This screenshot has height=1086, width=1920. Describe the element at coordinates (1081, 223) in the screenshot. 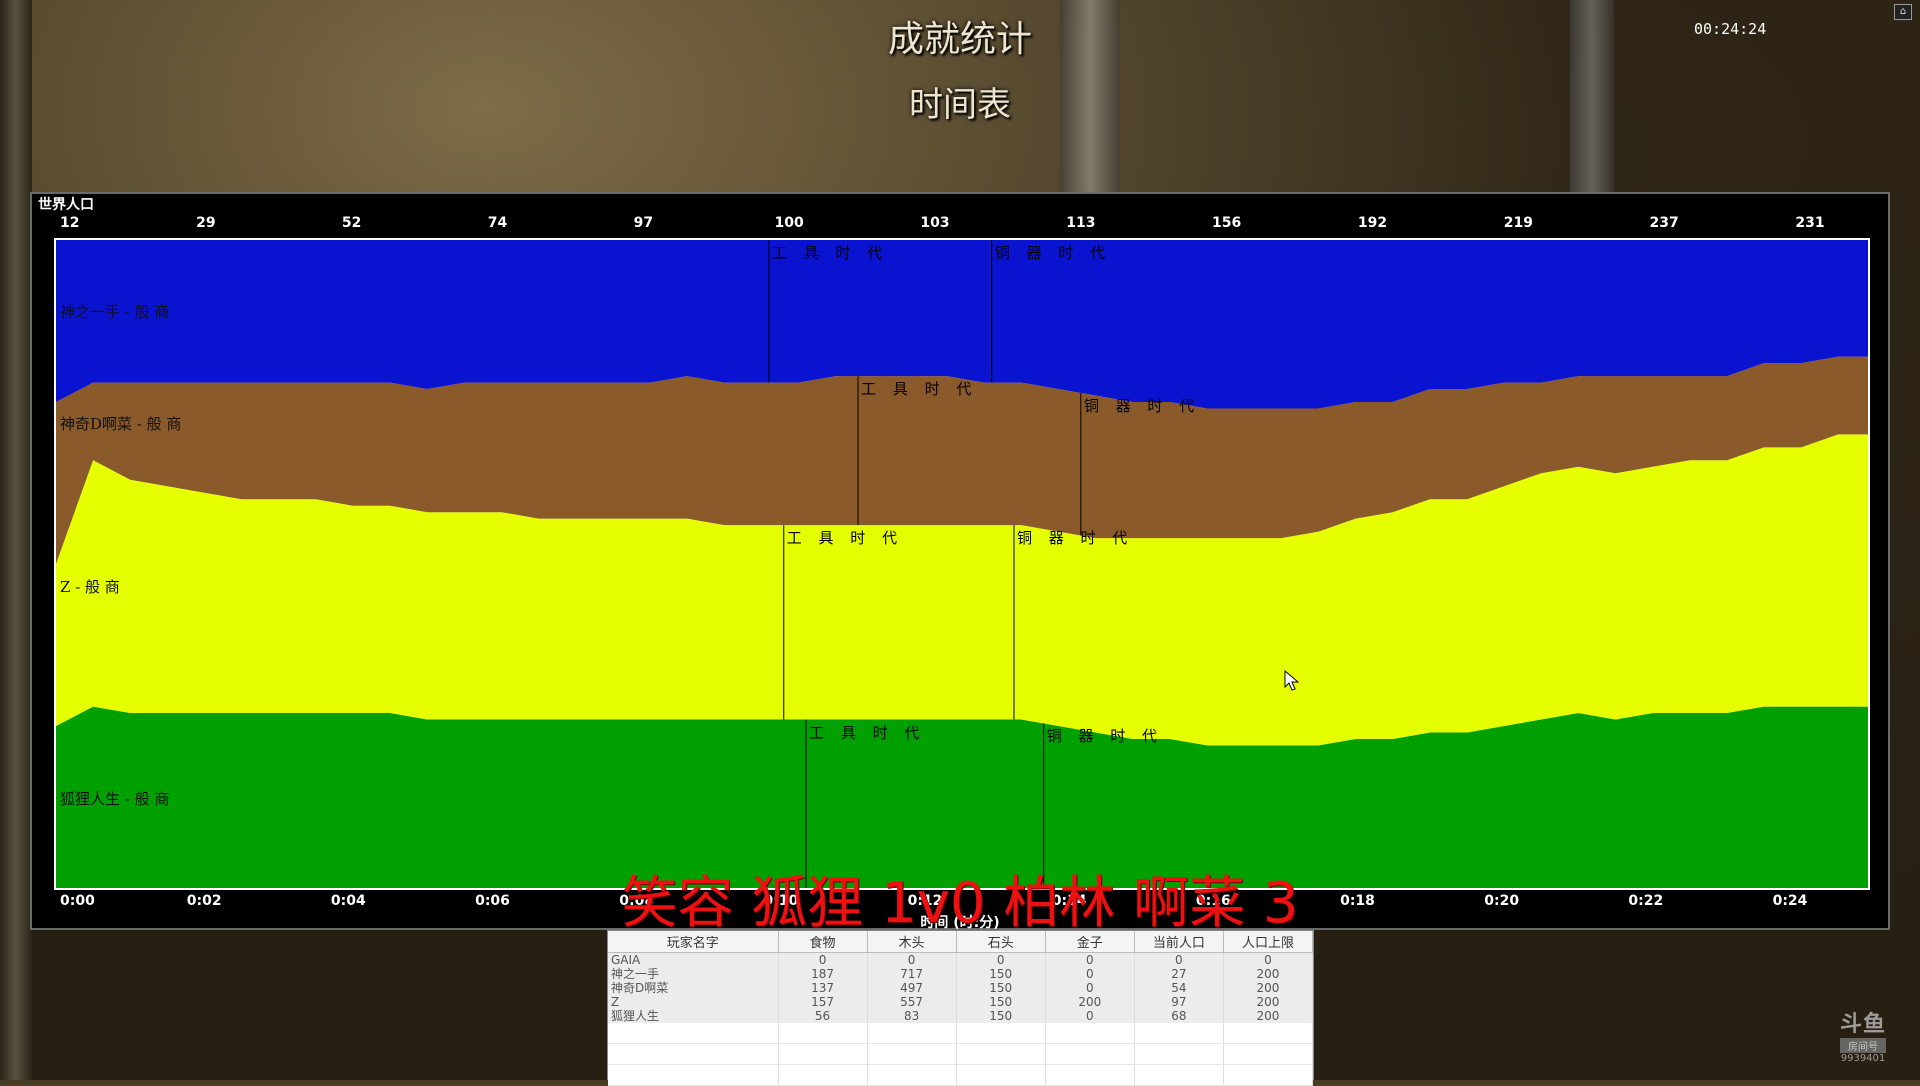

I see `top-tick-label: 113` at that location.